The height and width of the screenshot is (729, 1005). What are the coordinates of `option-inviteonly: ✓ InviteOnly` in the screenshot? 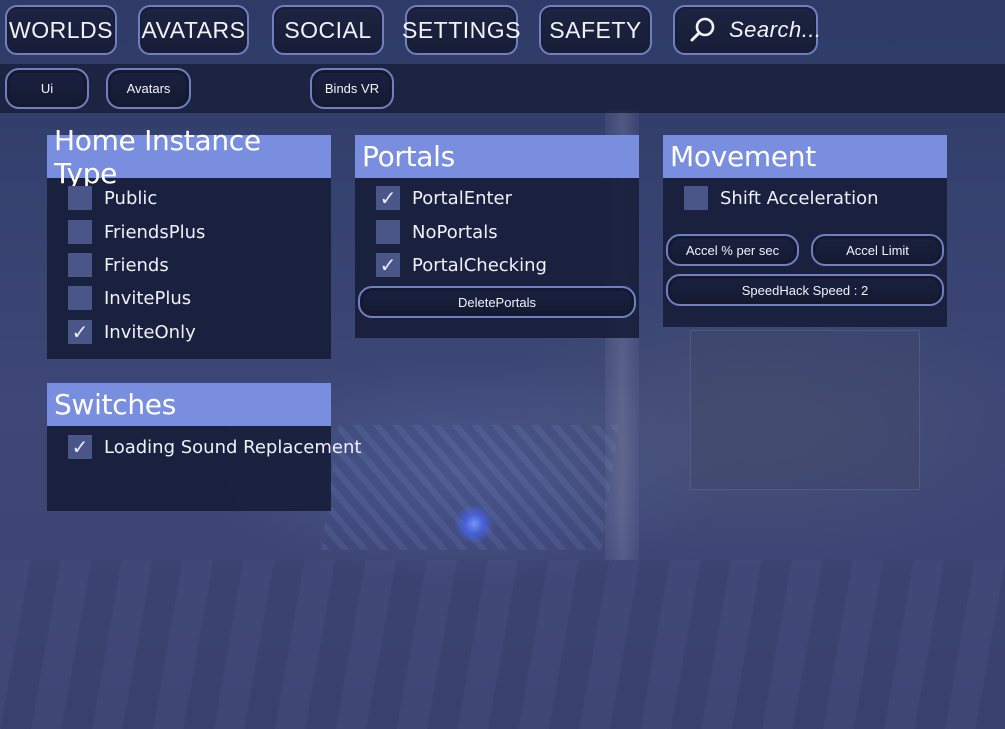 It's located at (132, 332).